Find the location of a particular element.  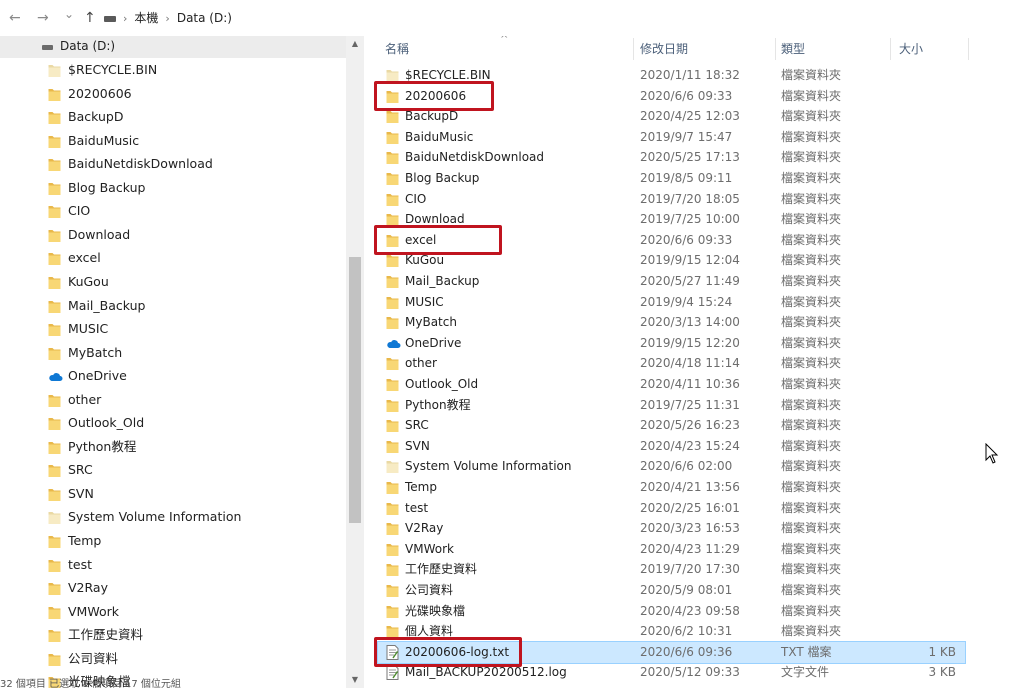

file-row-onedrive: OneDrive 2019/9/15 12:20 檔案資料夾 is located at coordinates (671, 343).